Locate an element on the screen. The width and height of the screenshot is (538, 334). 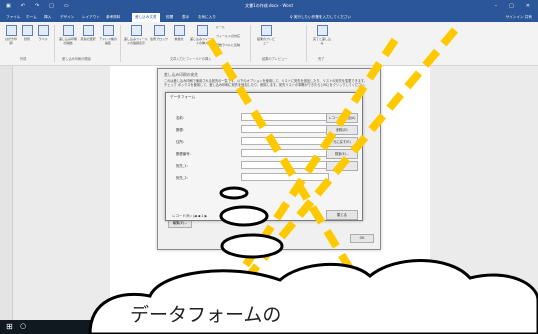
tab-favorites: お気に入り is located at coordinates (207, 17).